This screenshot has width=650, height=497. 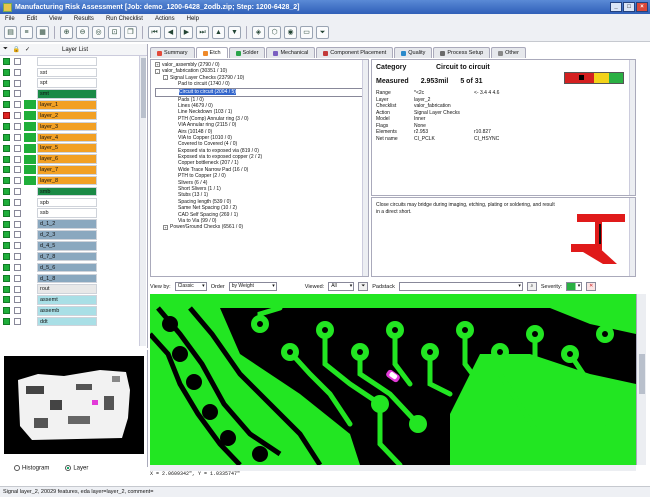 I want to click on layer-name: layer_7, so click(x=67, y=170).